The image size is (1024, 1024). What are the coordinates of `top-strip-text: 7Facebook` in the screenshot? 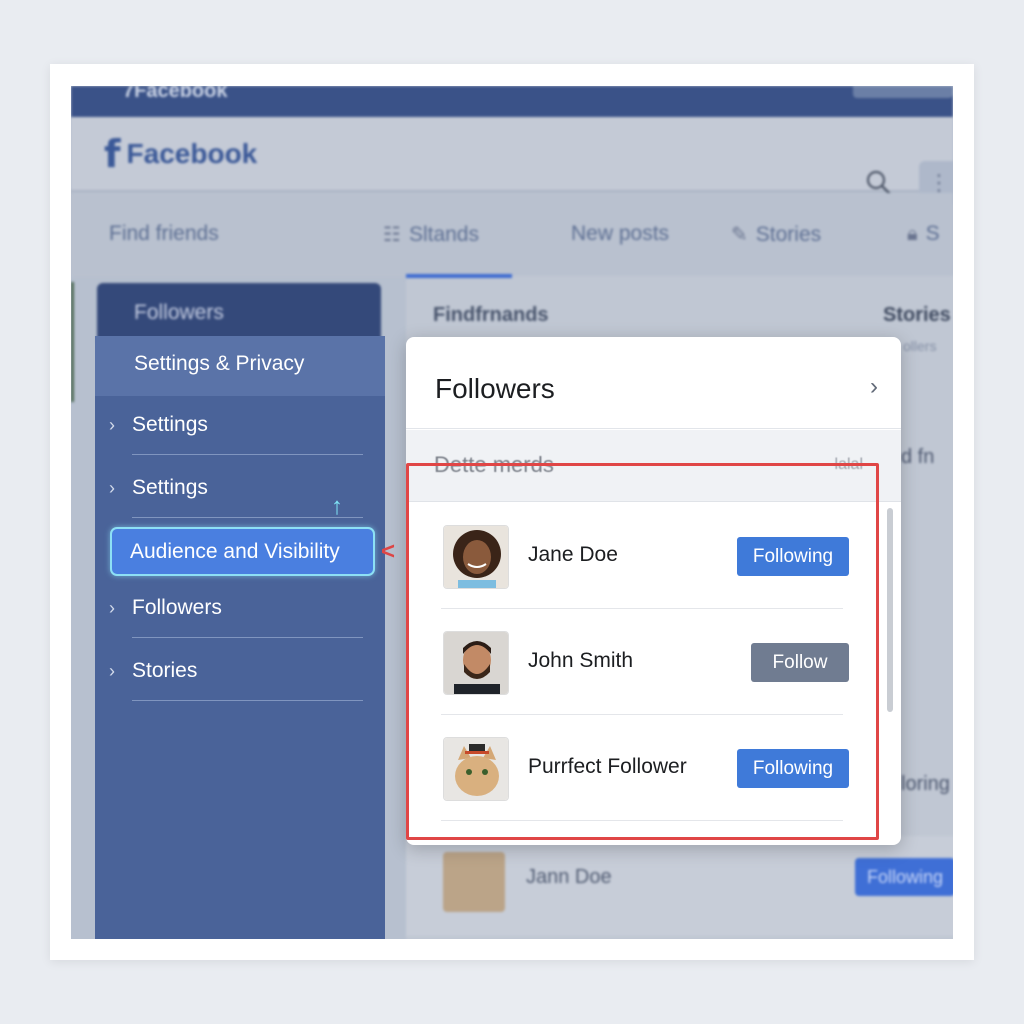 It's located at (175, 94).